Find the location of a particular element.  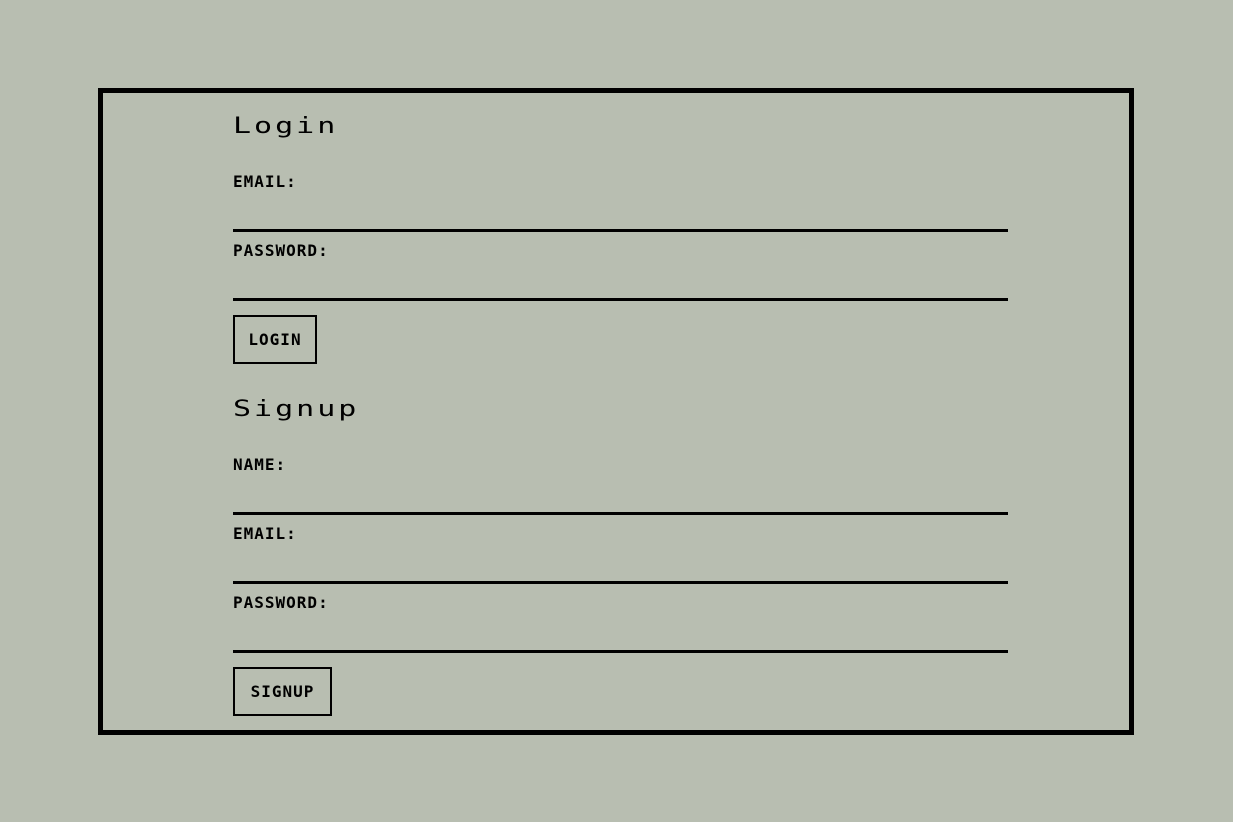

login-password-field is located at coordinates (620, 286).